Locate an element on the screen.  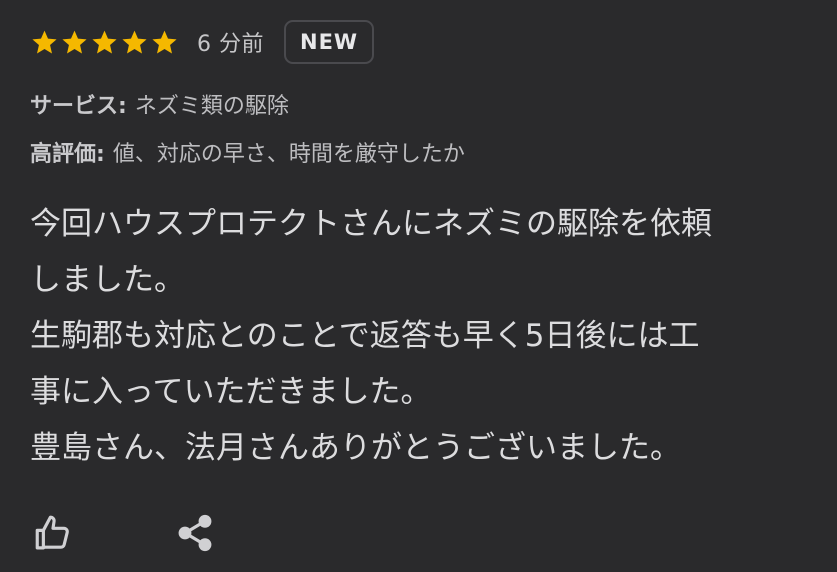
new-badge: NEW is located at coordinates (329, 42).